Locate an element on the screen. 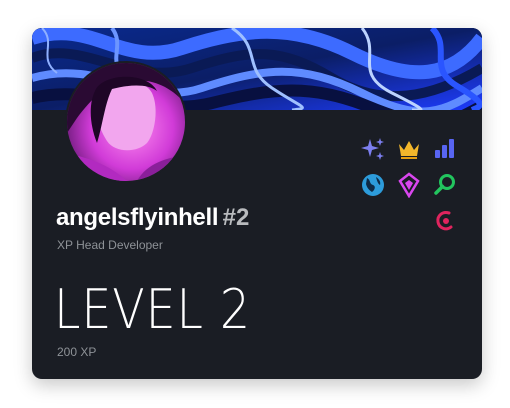 This screenshot has width=510, height=408. level-text: LEVEL 2 is located at coordinates (153, 309).